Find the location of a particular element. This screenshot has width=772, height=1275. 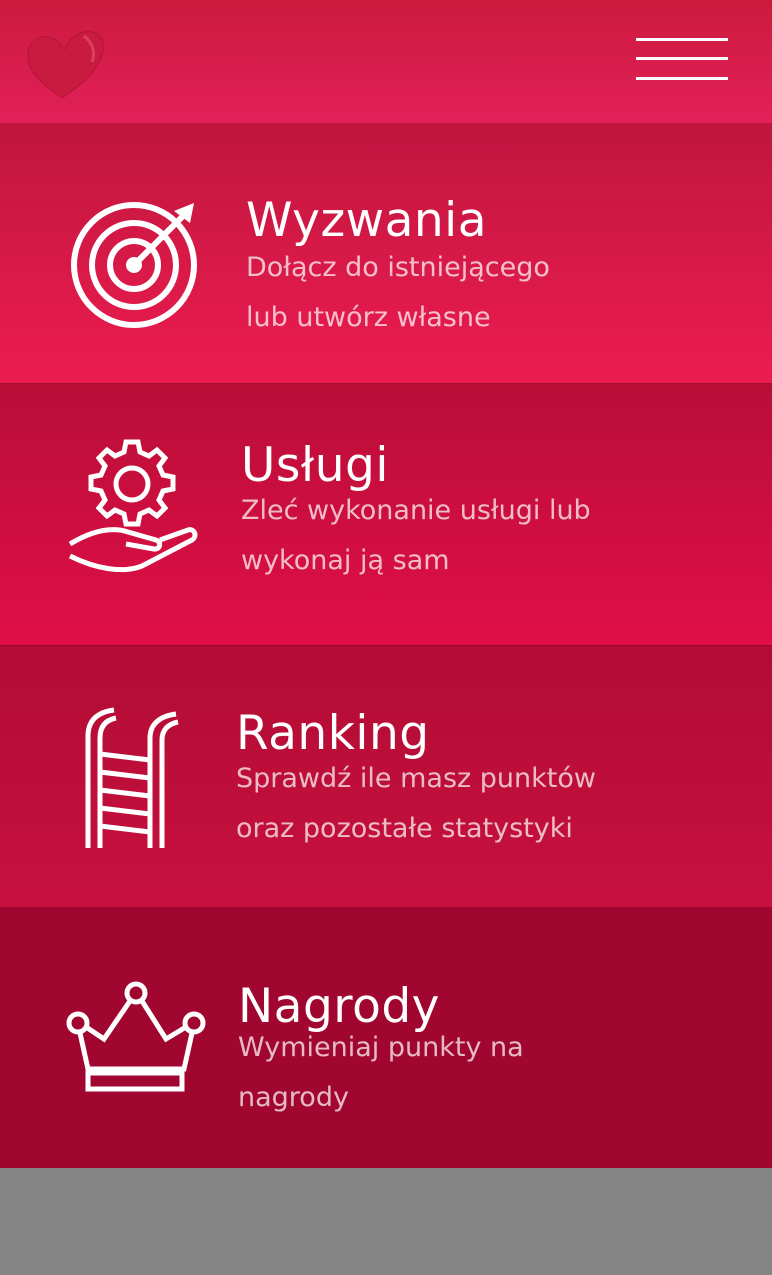

gear-hand-icon is located at coordinates (133, 506).